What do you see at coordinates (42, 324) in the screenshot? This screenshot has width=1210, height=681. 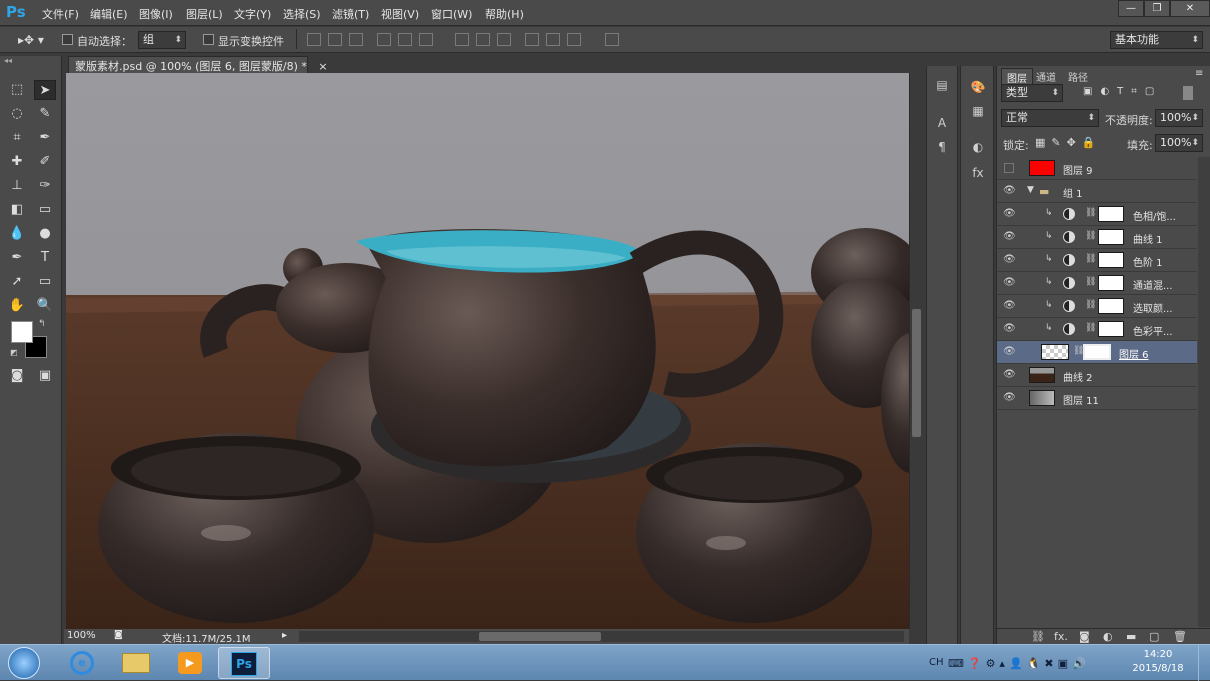 I see `swap-colors-icon: ↰` at bounding box center [42, 324].